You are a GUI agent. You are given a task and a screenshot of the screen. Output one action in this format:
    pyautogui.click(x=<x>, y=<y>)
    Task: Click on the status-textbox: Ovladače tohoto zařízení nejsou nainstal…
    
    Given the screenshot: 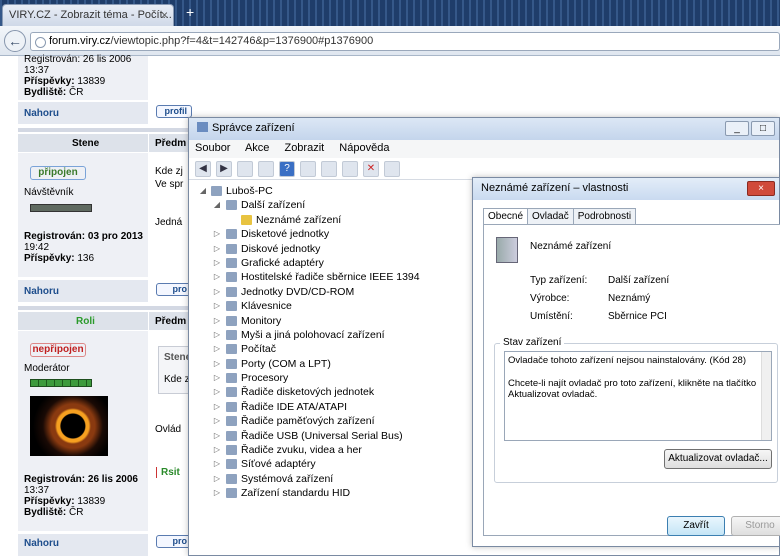 What is the action you would take?
    pyautogui.click(x=638, y=396)
    